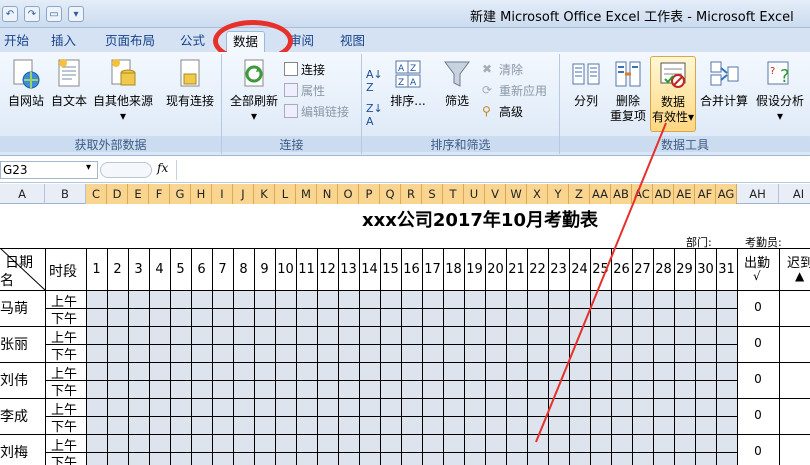 The width and height of the screenshot is (810, 465). What do you see at coordinates (76, 14) in the screenshot?
I see `qat-dropdown-icon: ▾` at bounding box center [76, 14].